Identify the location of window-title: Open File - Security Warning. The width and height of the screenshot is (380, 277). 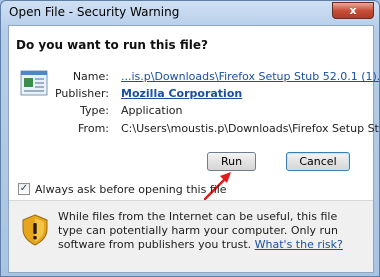
(94, 12).